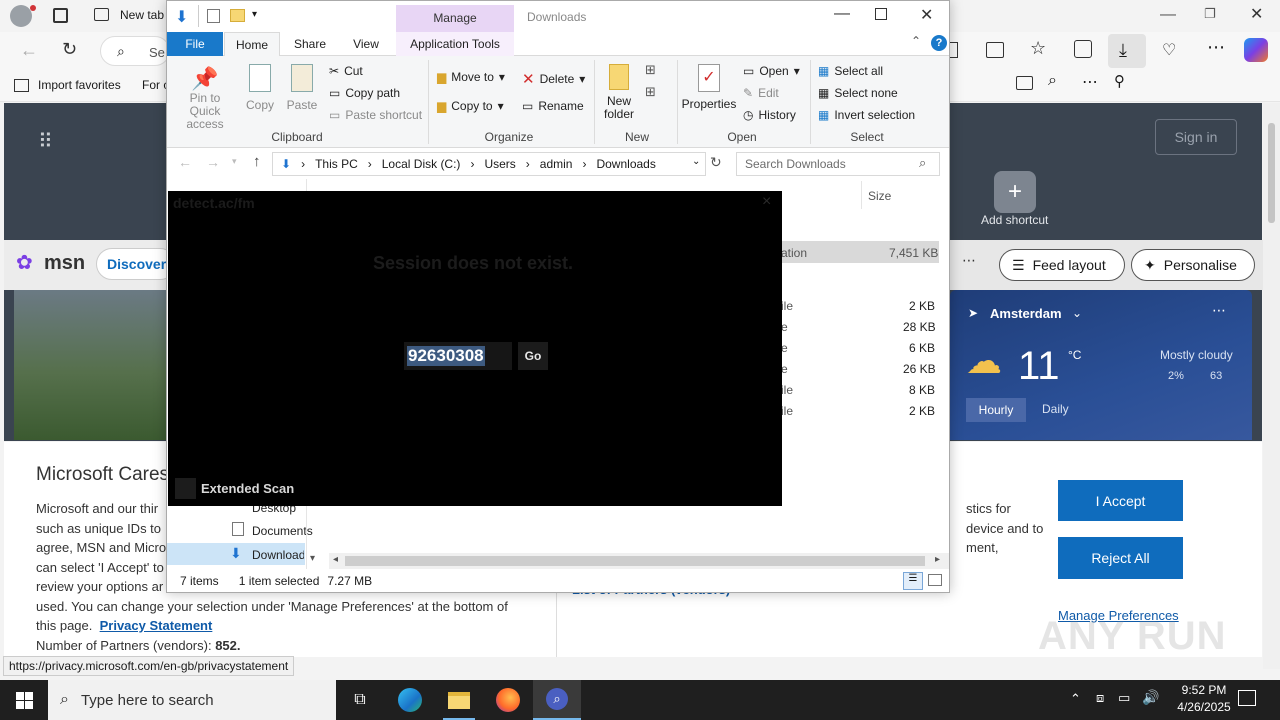 The image size is (1280, 720). I want to click on cut-button: ✂ Cut, so click(346, 71).